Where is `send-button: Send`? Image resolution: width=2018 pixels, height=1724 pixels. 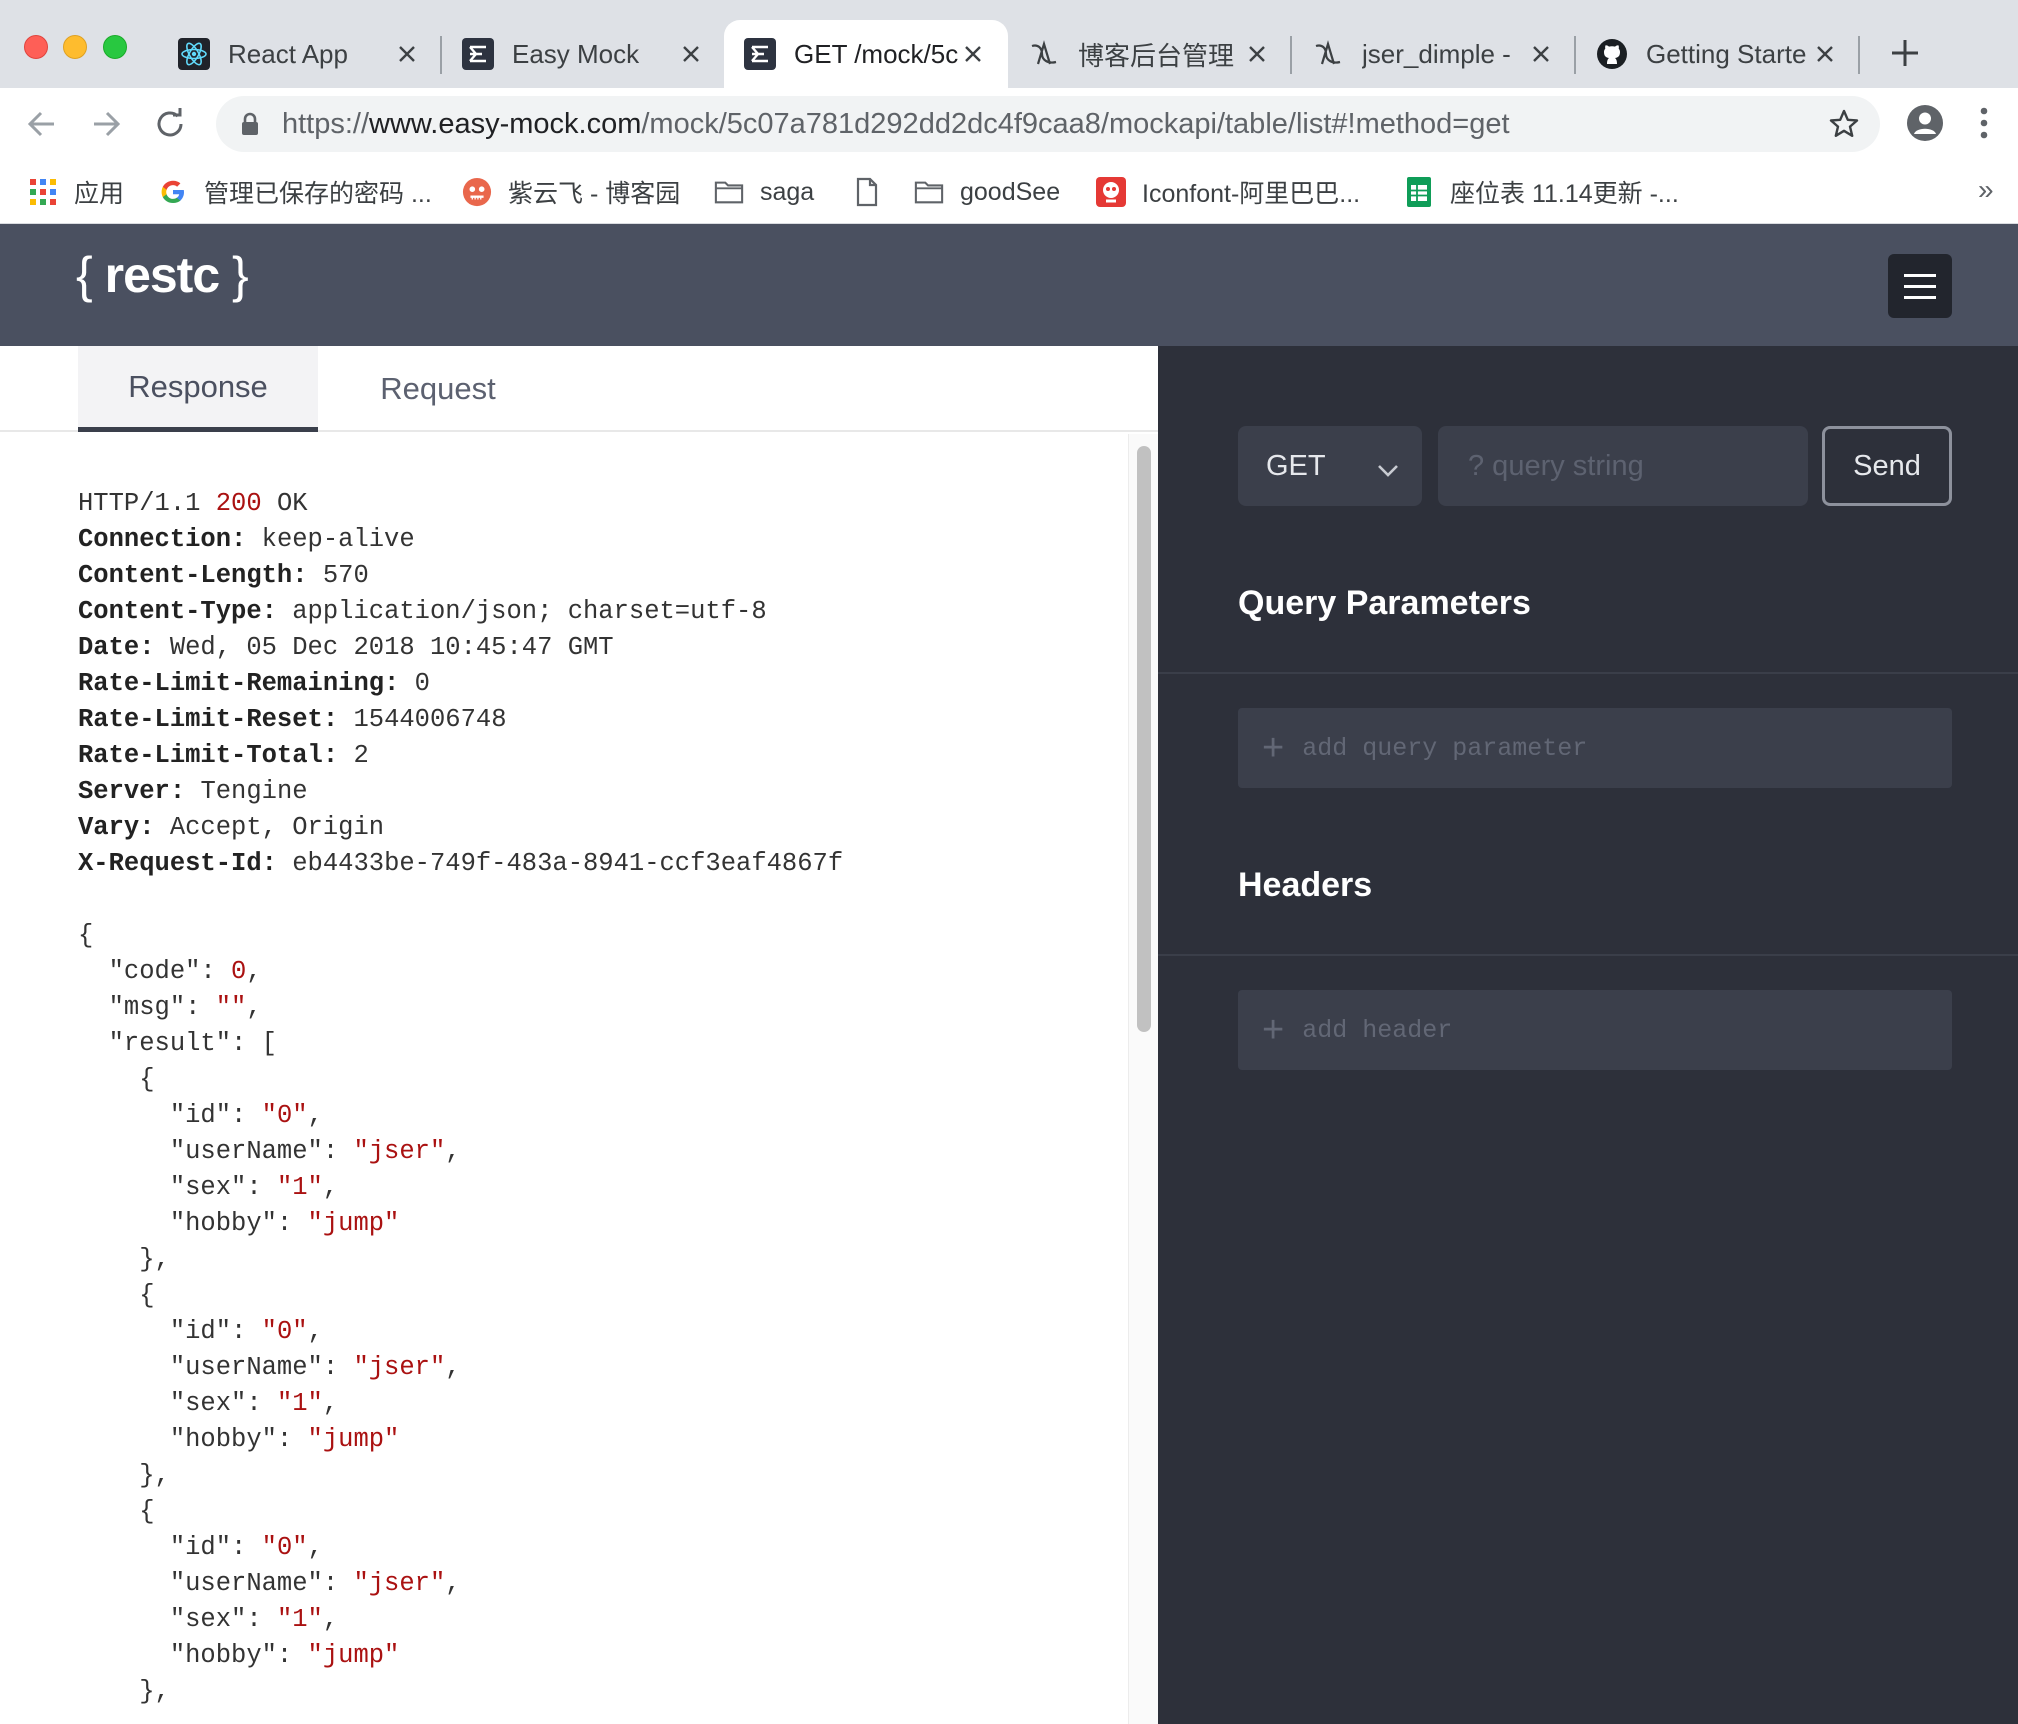
send-button: Send is located at coordinates (1887, 466).